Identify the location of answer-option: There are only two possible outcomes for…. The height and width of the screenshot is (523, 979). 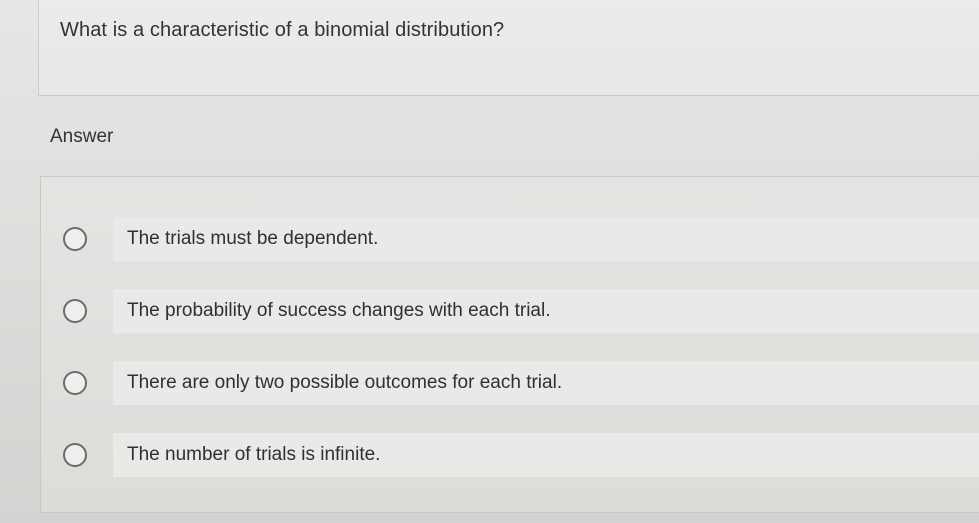
(510, 383).